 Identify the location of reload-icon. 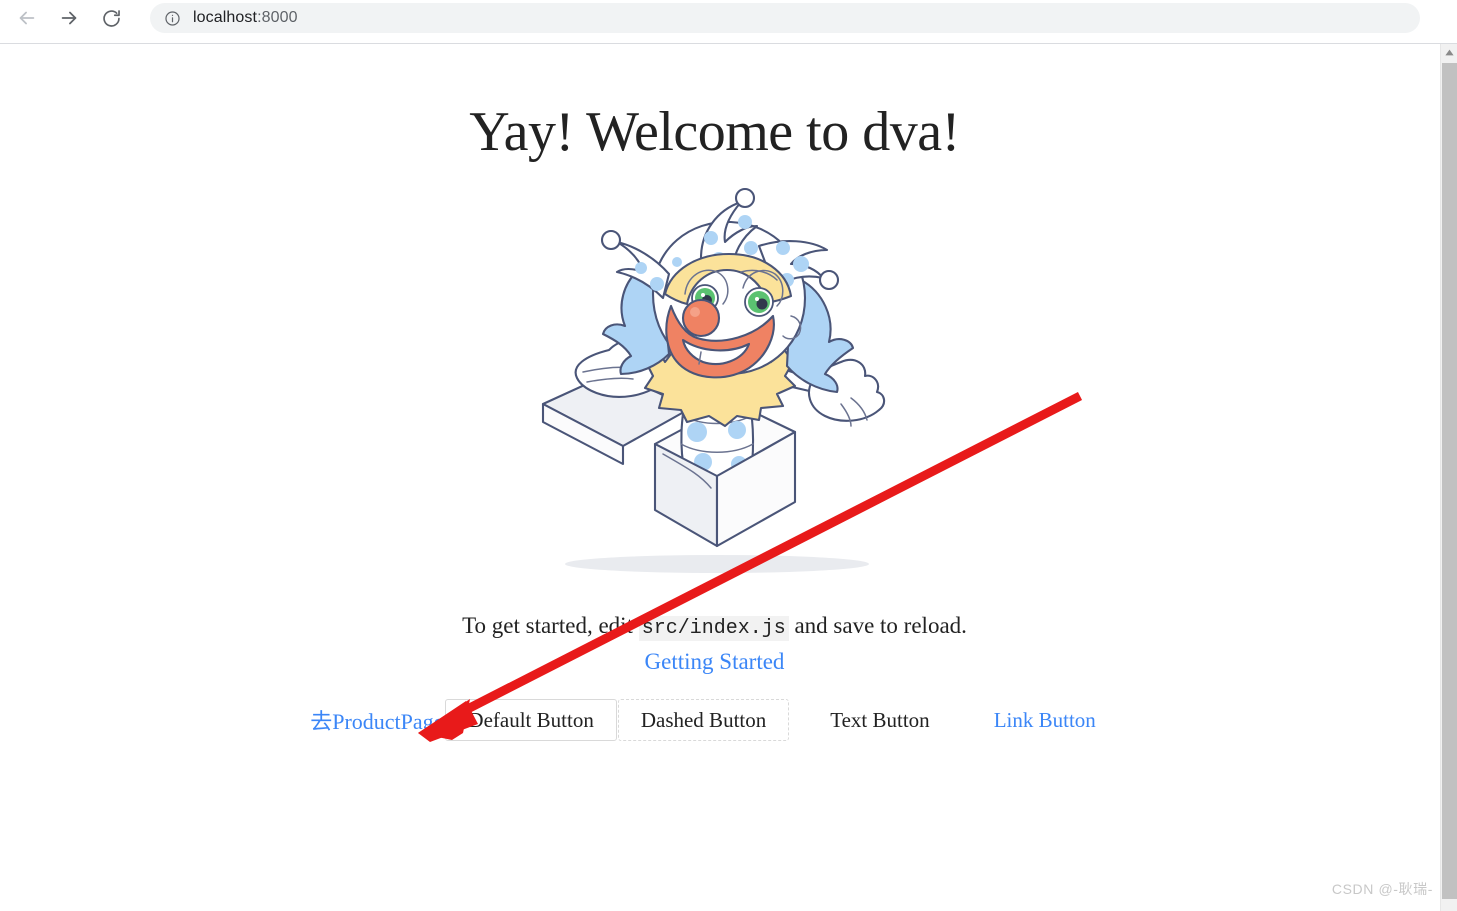
(111, 18).